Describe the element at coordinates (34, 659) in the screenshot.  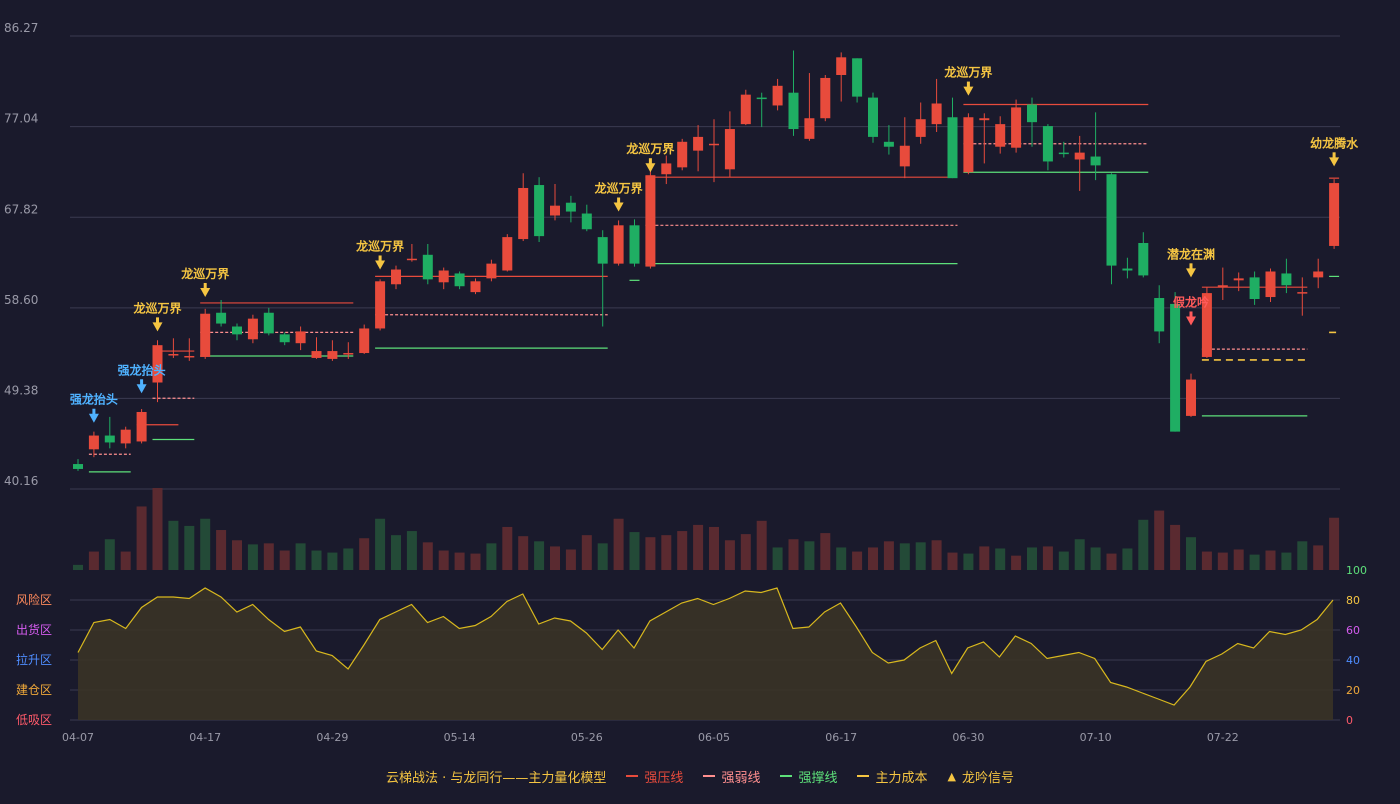
I see `oscillator-zone-label: 拉升区` at that location.